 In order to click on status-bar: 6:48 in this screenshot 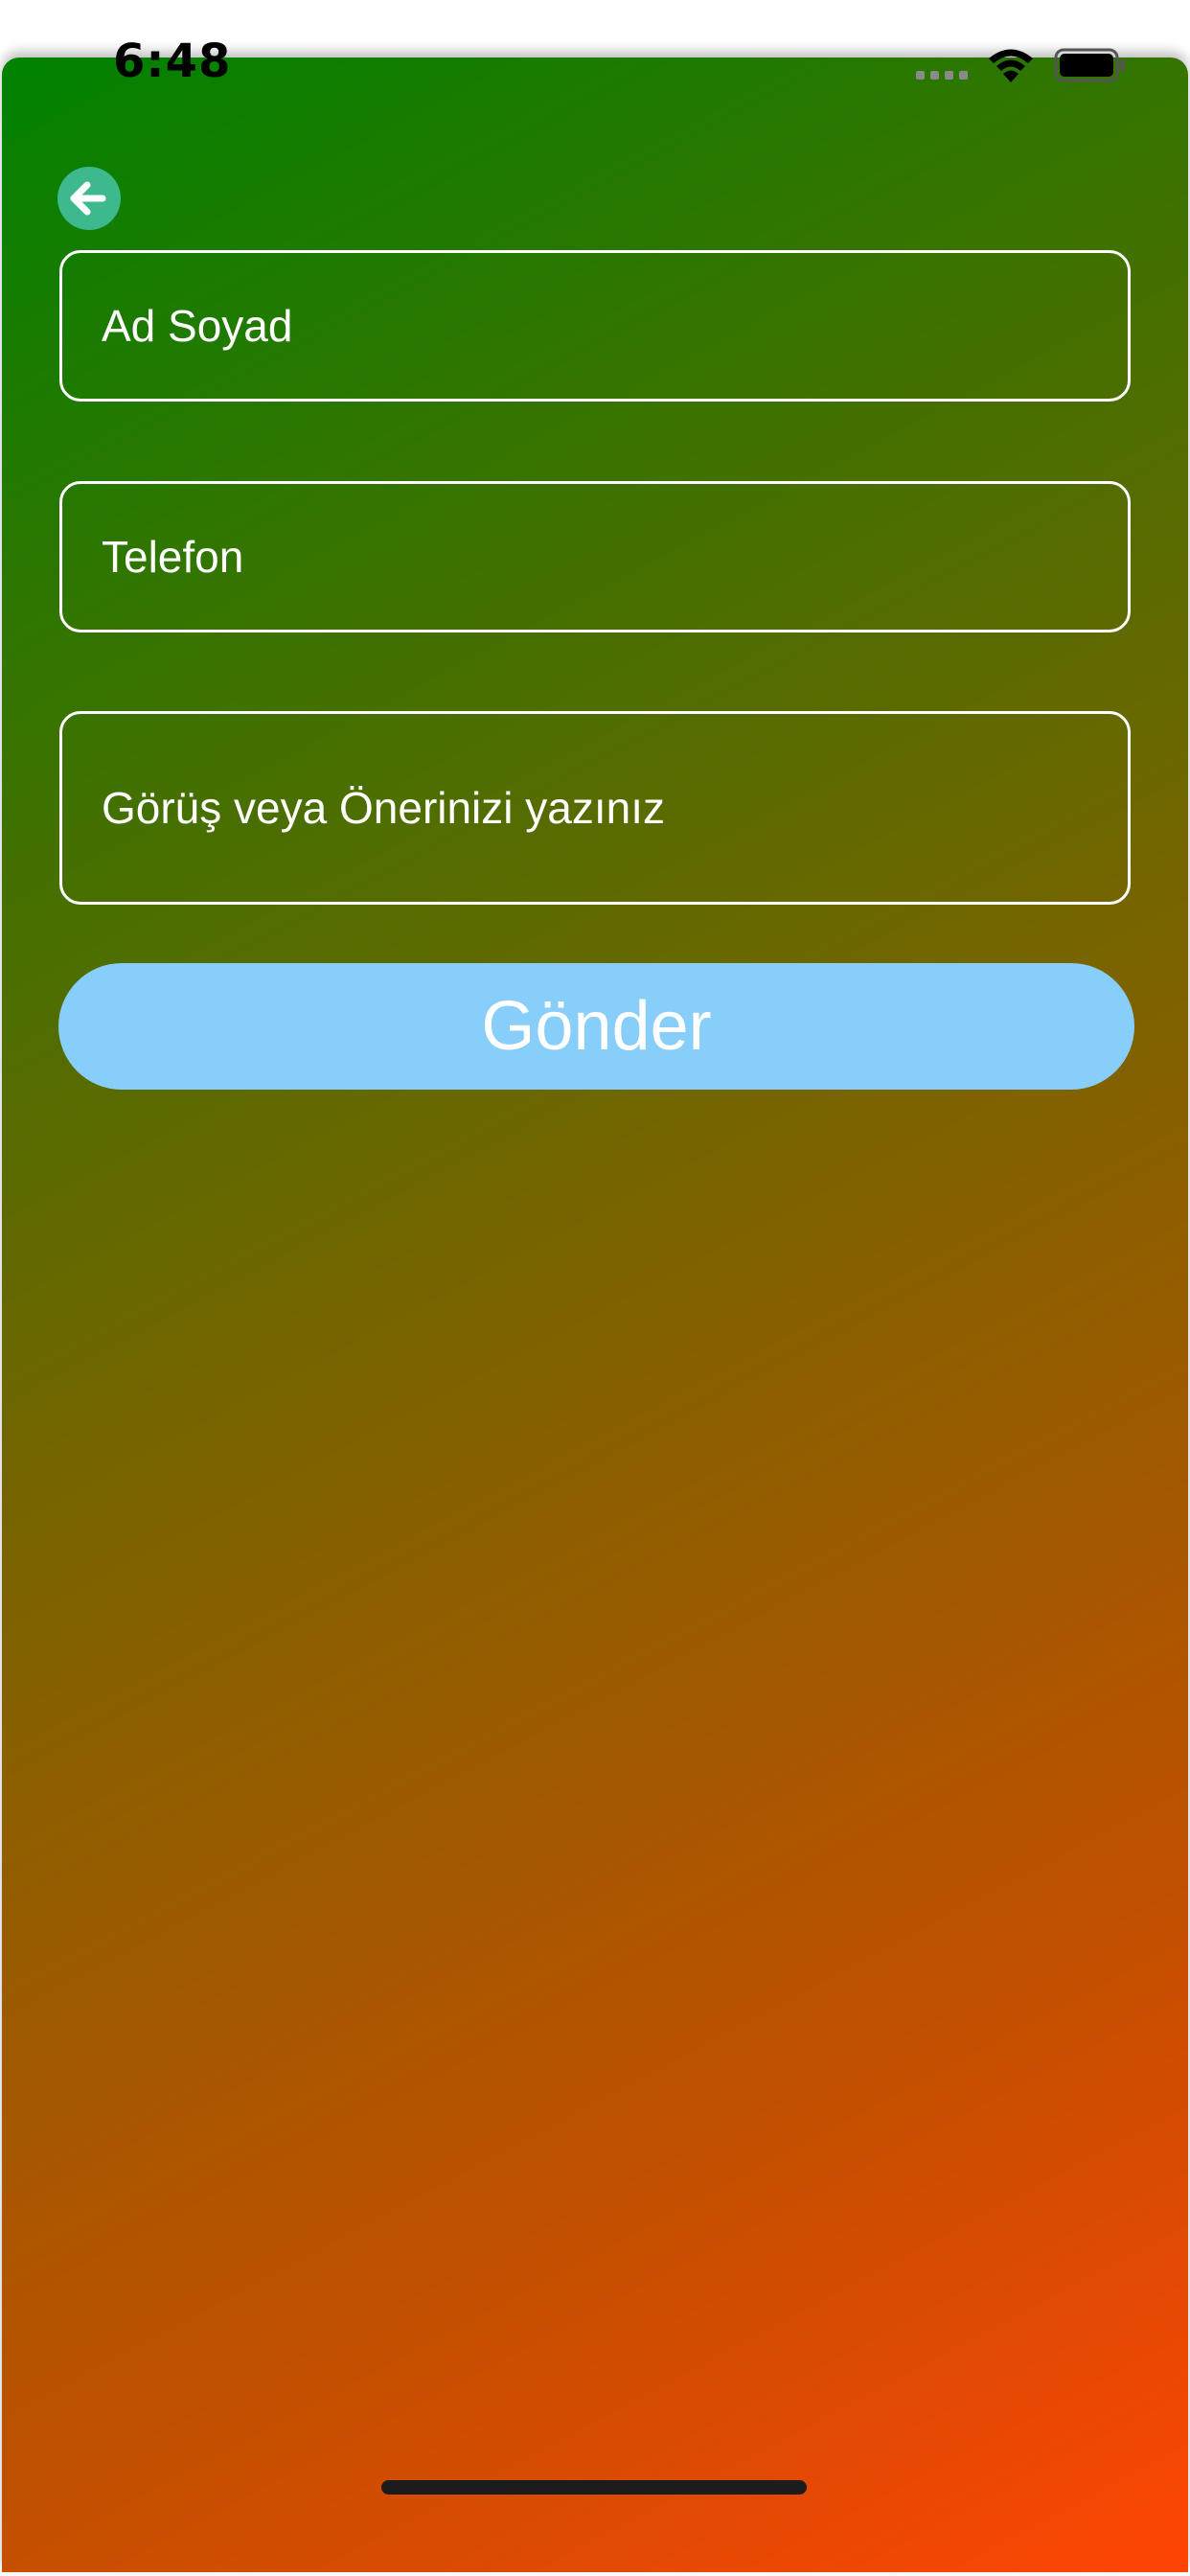, I will do `click(595, 63)`.